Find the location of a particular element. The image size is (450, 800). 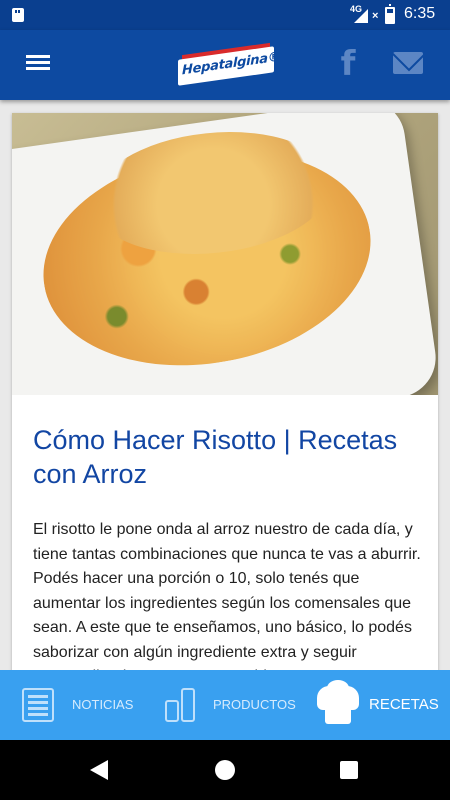

nav-productos-label: PRODUCTOS is located at coordinates (254, 704).